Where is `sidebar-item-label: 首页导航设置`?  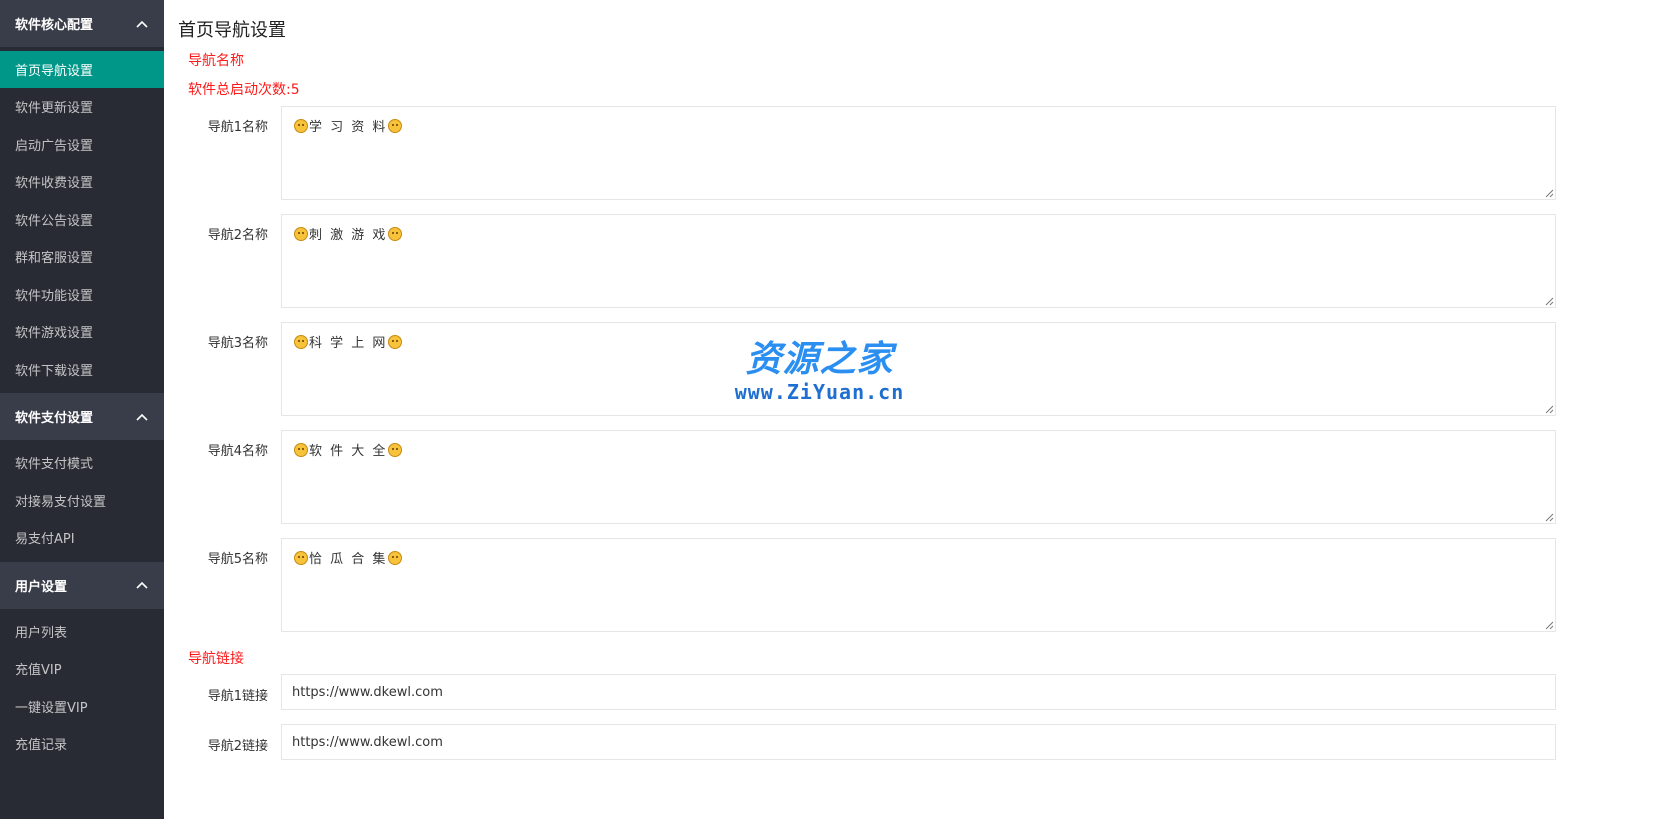
sidebar-item-label: 首页导航设置 is located at coordinates (54, 71).